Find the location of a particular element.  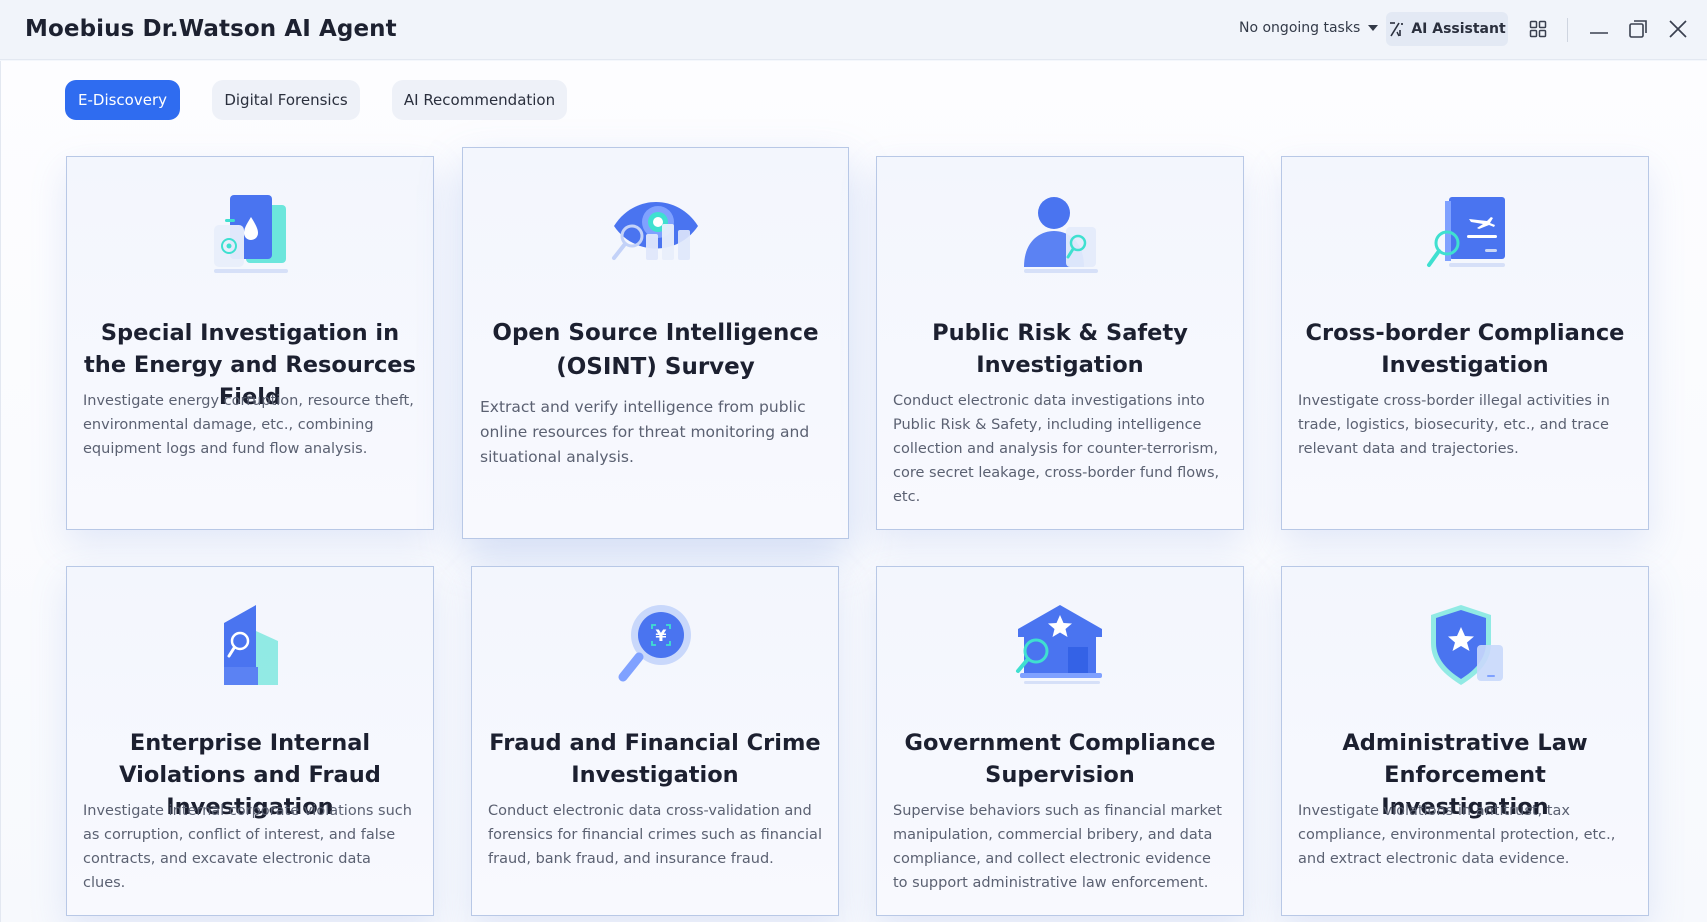

card-title: Open Source Intelligence (OSINT) Survey is located at coordinates (655, 350).